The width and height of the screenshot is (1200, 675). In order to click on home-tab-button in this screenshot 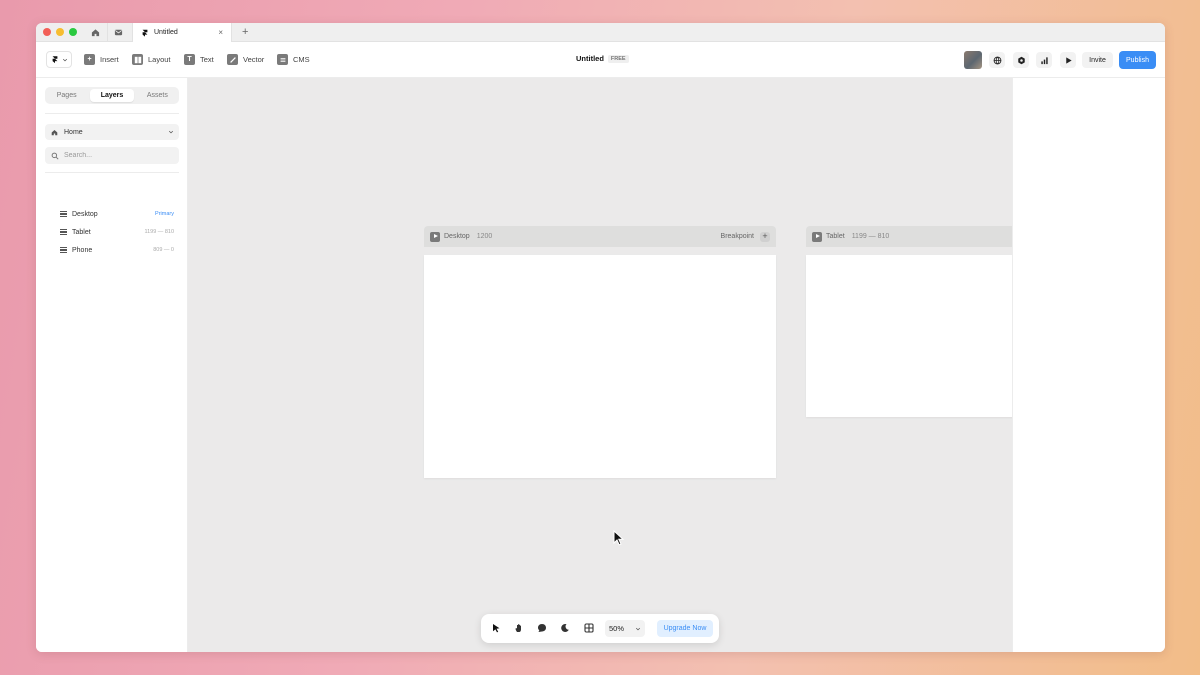, I will do `click(95, 32)`.